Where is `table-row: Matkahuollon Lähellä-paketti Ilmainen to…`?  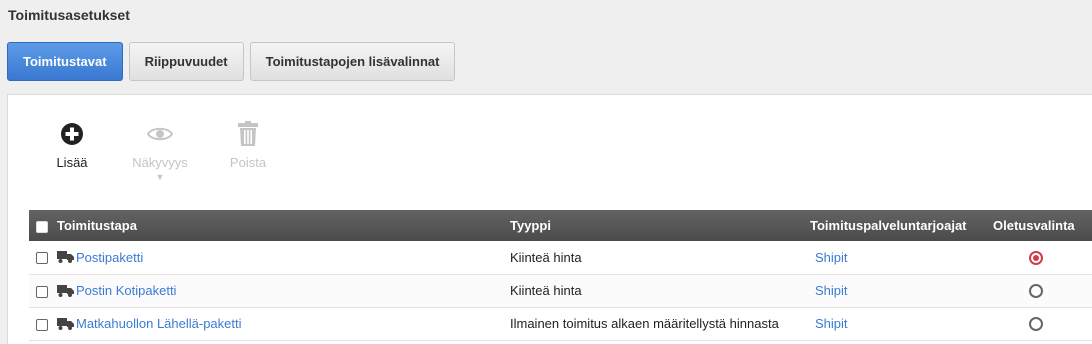 table-row: Matkahuollon Lähellä-paketti Ilmainen to… is located at coordinates (560, 324).